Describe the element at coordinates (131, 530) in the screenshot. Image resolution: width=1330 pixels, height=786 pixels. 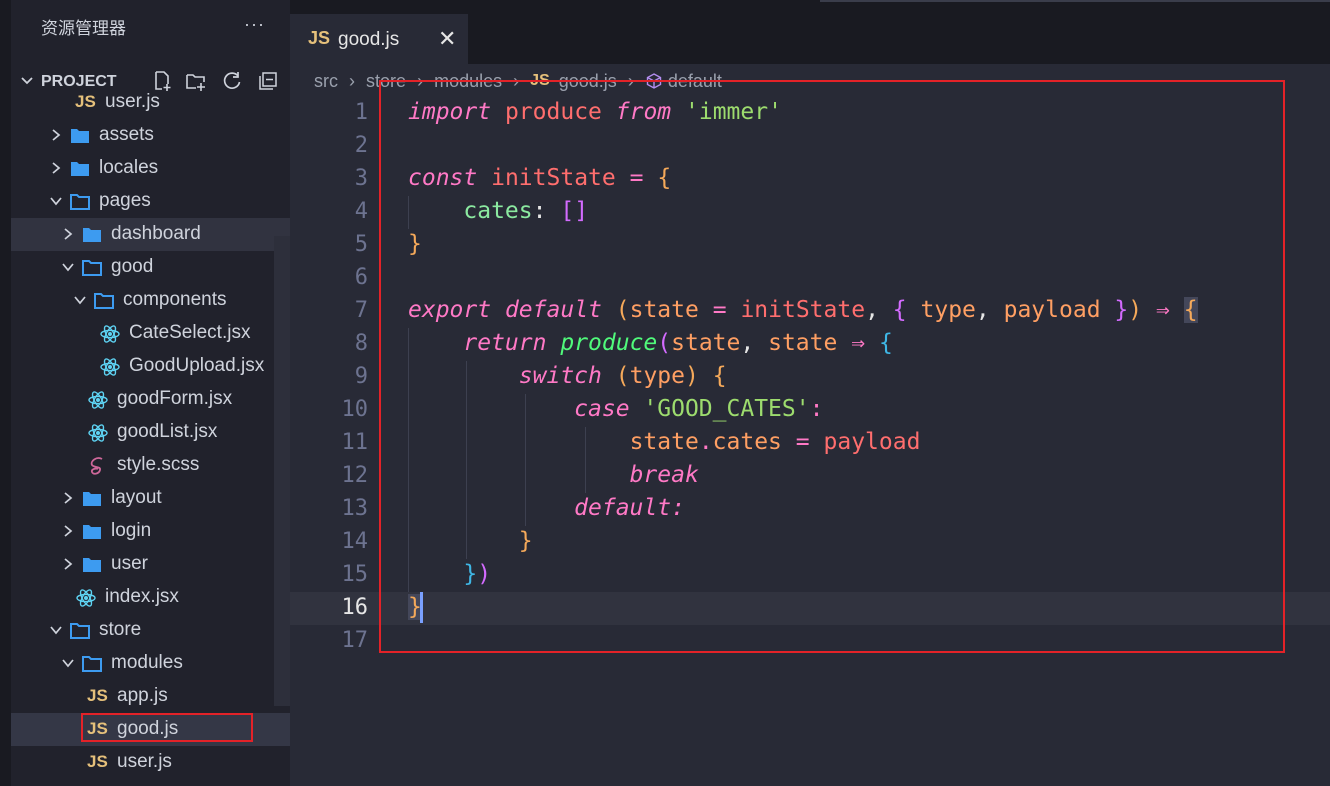
I see `tree-item-label: login` at that location.